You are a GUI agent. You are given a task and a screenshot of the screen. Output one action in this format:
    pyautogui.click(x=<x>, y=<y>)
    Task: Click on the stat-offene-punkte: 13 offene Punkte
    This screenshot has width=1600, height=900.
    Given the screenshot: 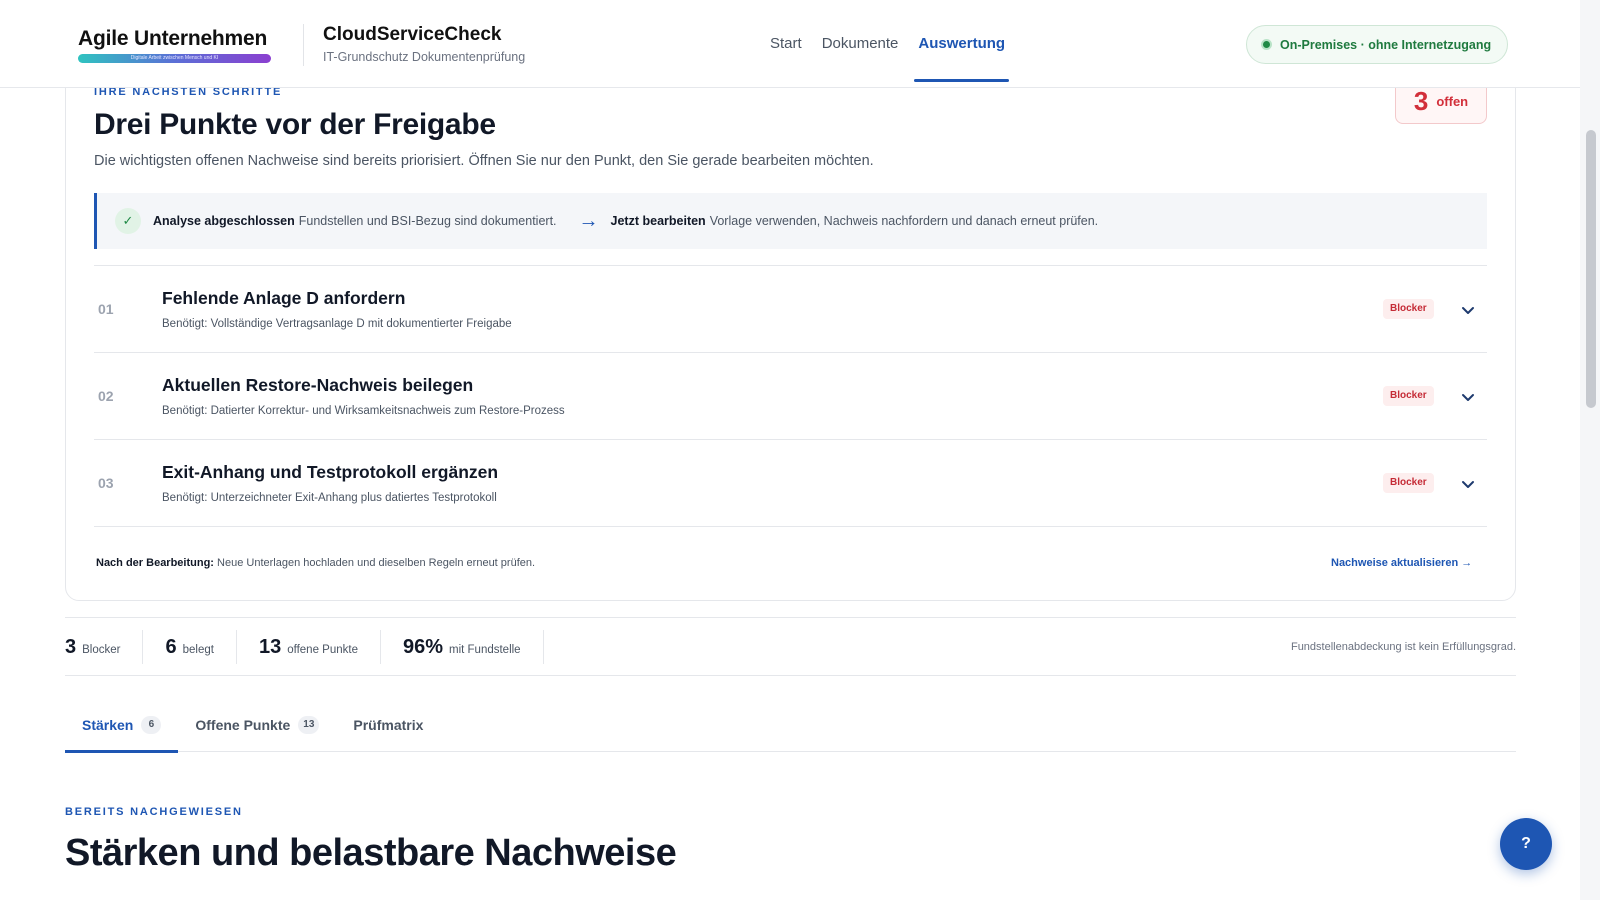 What is the action you would take?
    pyautogui.click(x=309, y=646)
    